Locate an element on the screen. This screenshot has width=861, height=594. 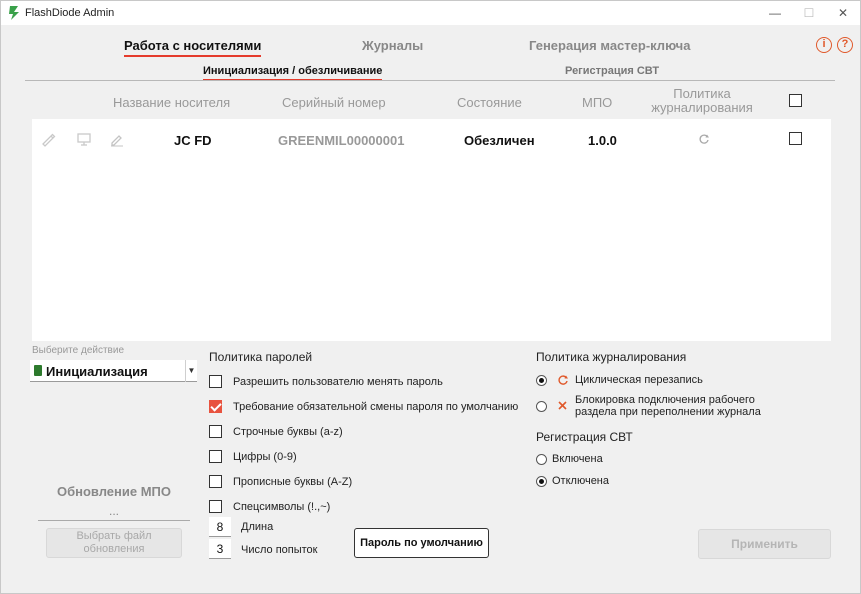
default-password-button: Пароль по умолчанию is located at coordinates (421, 543).